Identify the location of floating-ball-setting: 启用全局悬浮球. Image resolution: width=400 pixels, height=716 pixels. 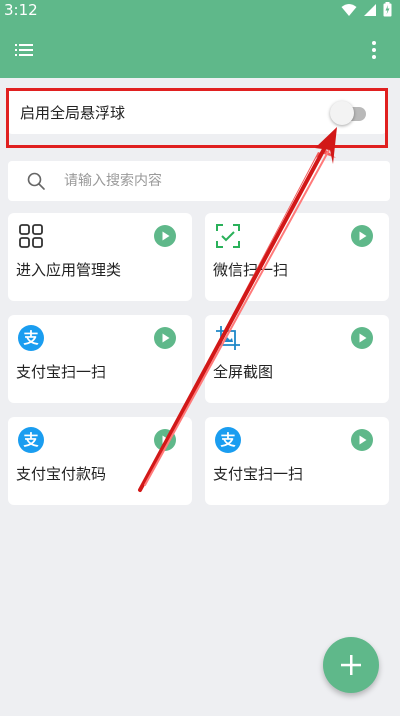
(197, 112).